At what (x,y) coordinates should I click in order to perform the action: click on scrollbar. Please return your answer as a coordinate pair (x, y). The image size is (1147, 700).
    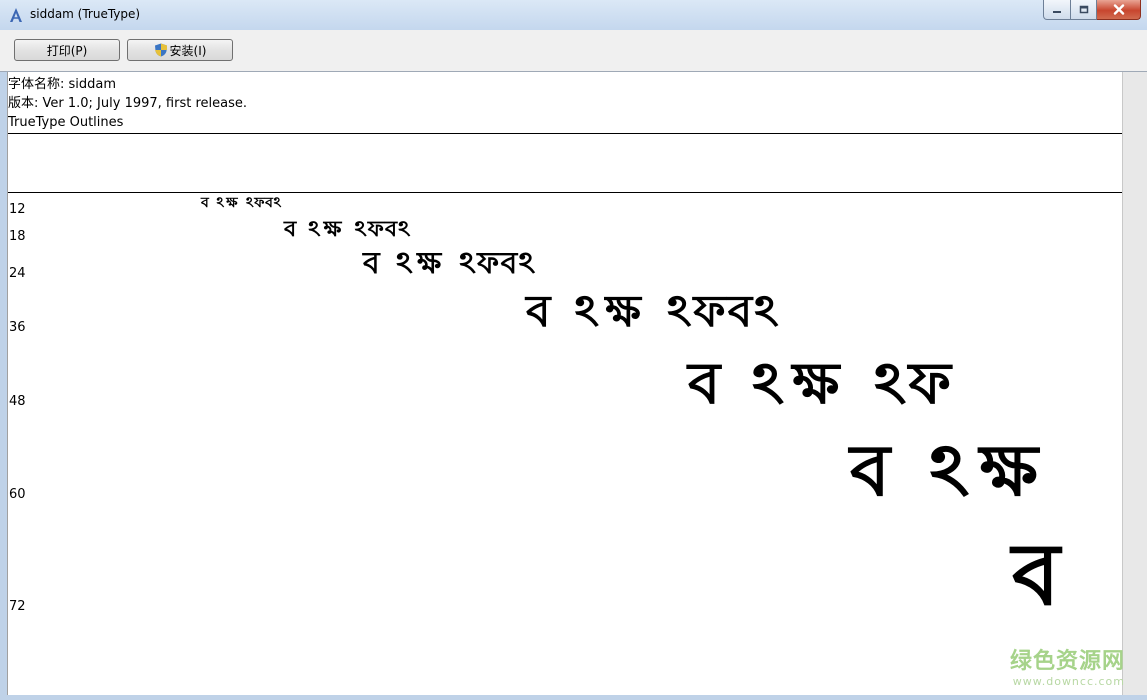
    Looking at the image, I should click on (1134, 383).